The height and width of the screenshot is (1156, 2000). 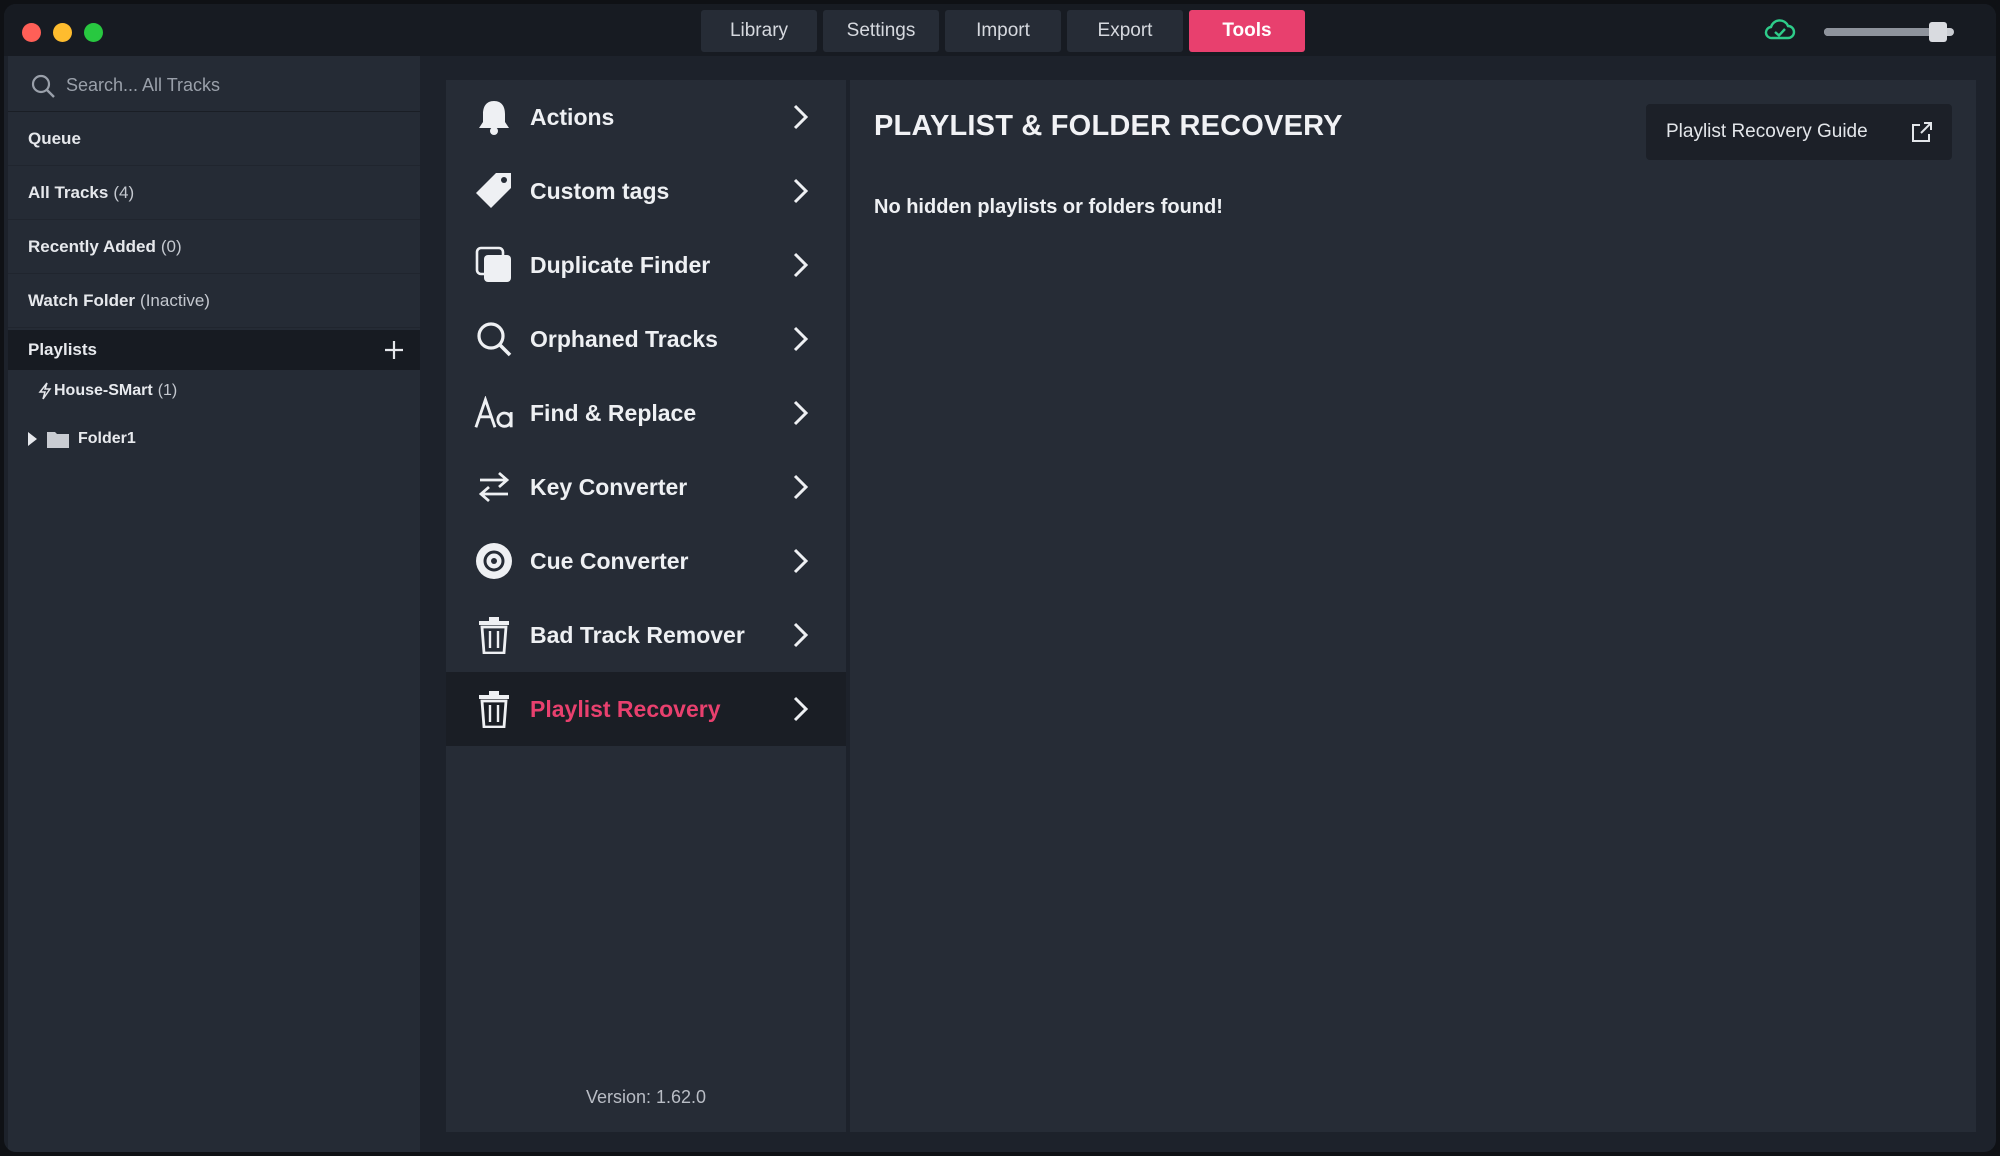 I want to click on tool-item-duplicate-finder: Duplicate Finder, so click(x=646, y=265).